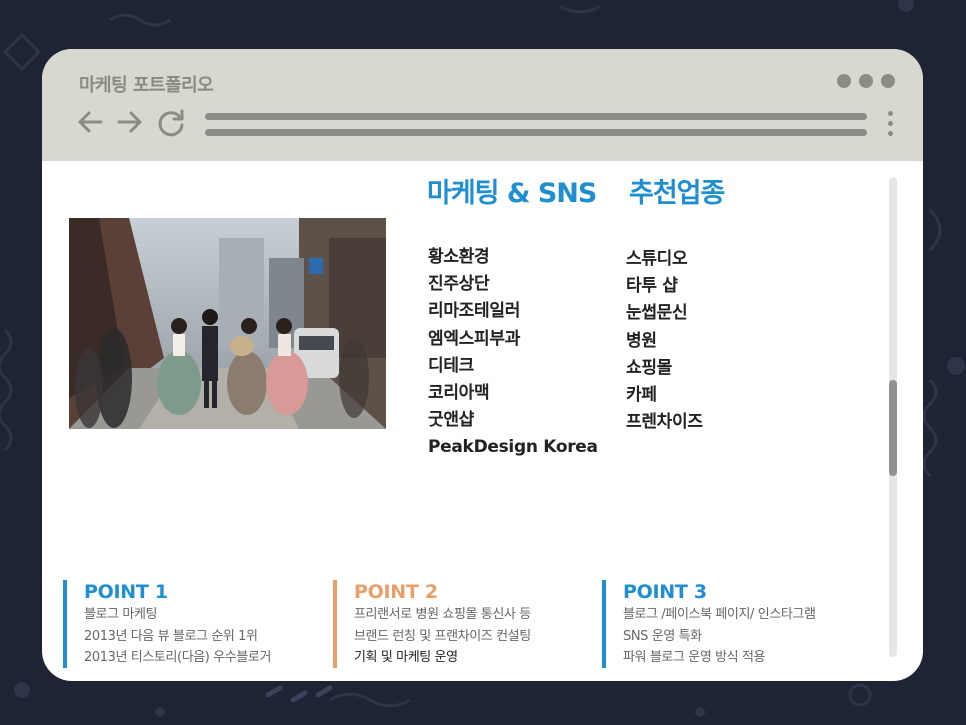 Image resolution: width=966 pixels, height=725 pixels. What do you see at coordinates (474, 311) in the screenshot?
I see `list-item: 리마조테일러` at bounding box center [474, 311].